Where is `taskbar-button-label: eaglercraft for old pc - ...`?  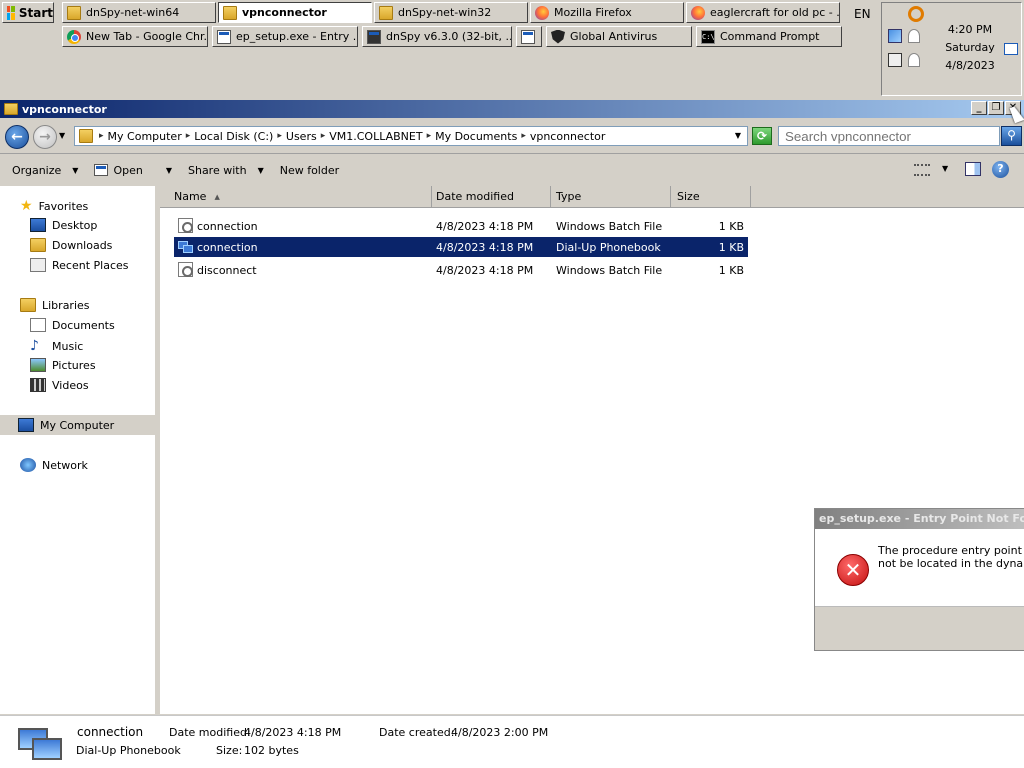
taskbar-button-label: eaglercraft for old pc - ... is located at coordinates (775, 12).